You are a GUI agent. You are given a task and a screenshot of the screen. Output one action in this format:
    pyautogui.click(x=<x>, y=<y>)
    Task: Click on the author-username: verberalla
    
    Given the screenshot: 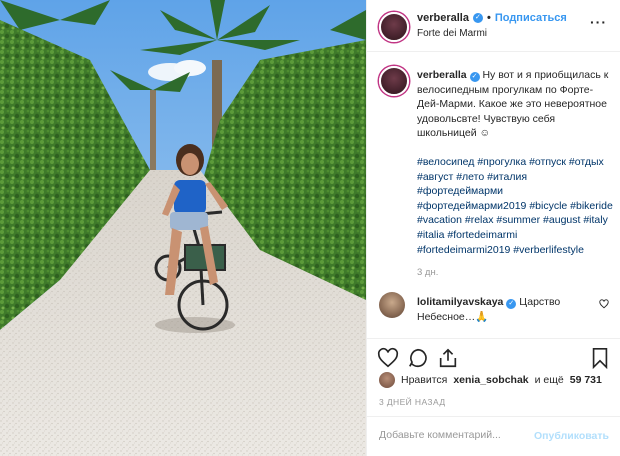 What is the action you would take?
    pyautogui.click(x=443, y=18)
    